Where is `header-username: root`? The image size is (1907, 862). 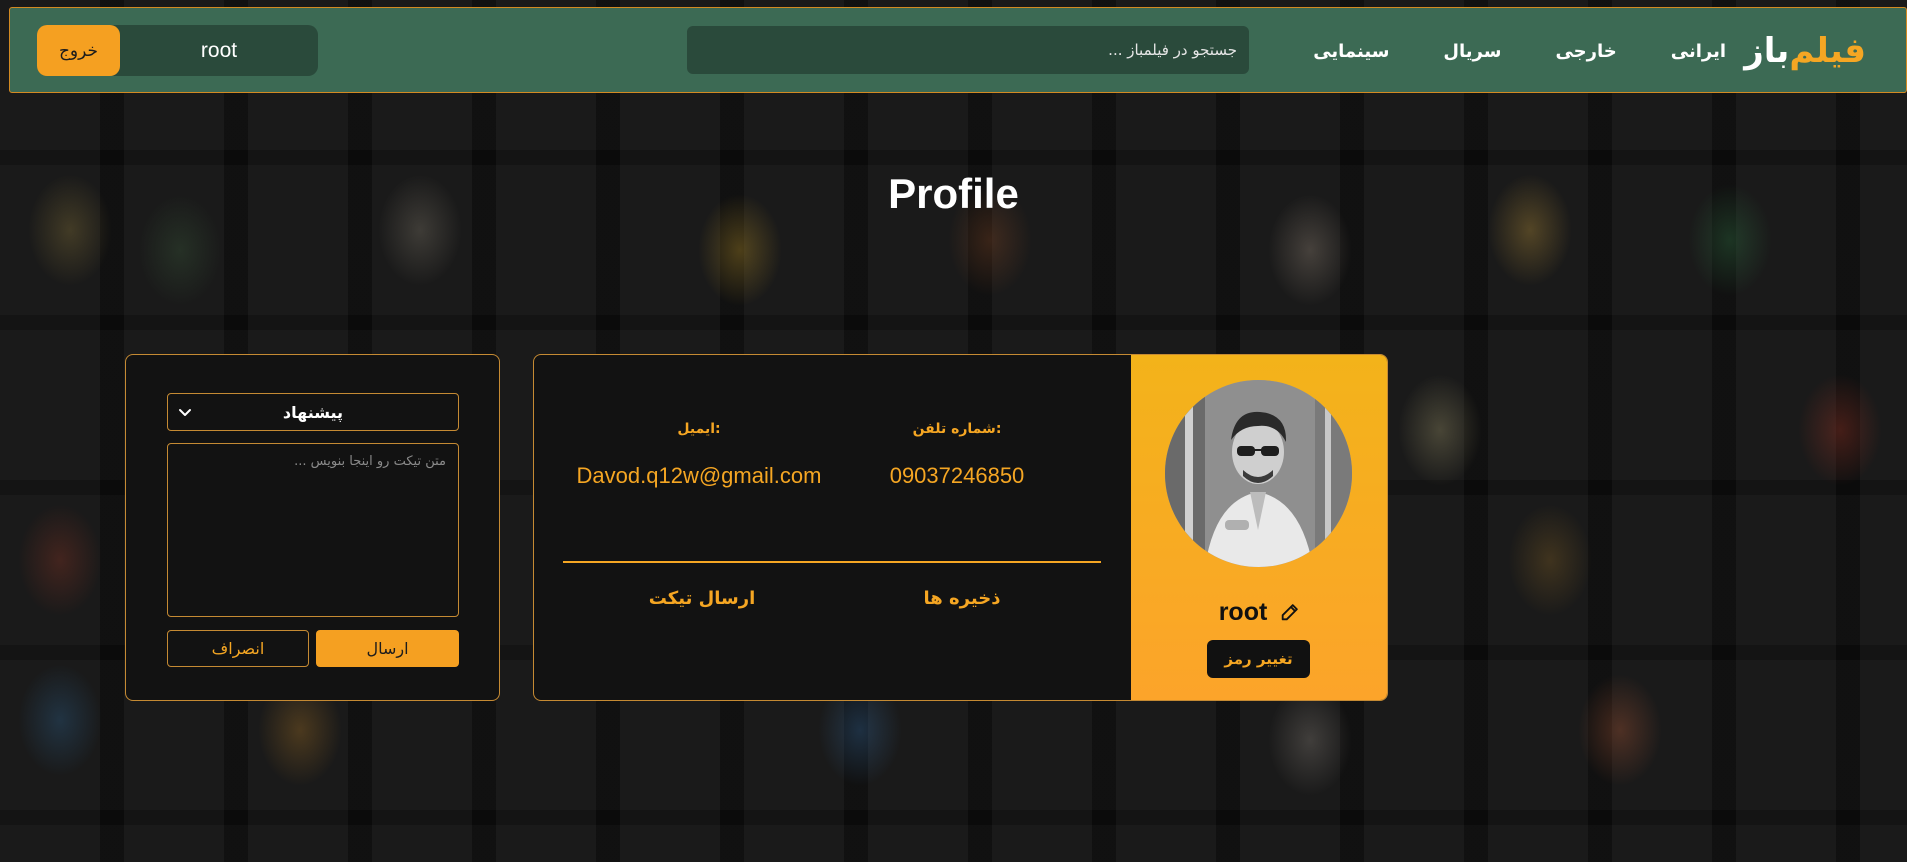 header-username: root is located at coordinates (219, 50).